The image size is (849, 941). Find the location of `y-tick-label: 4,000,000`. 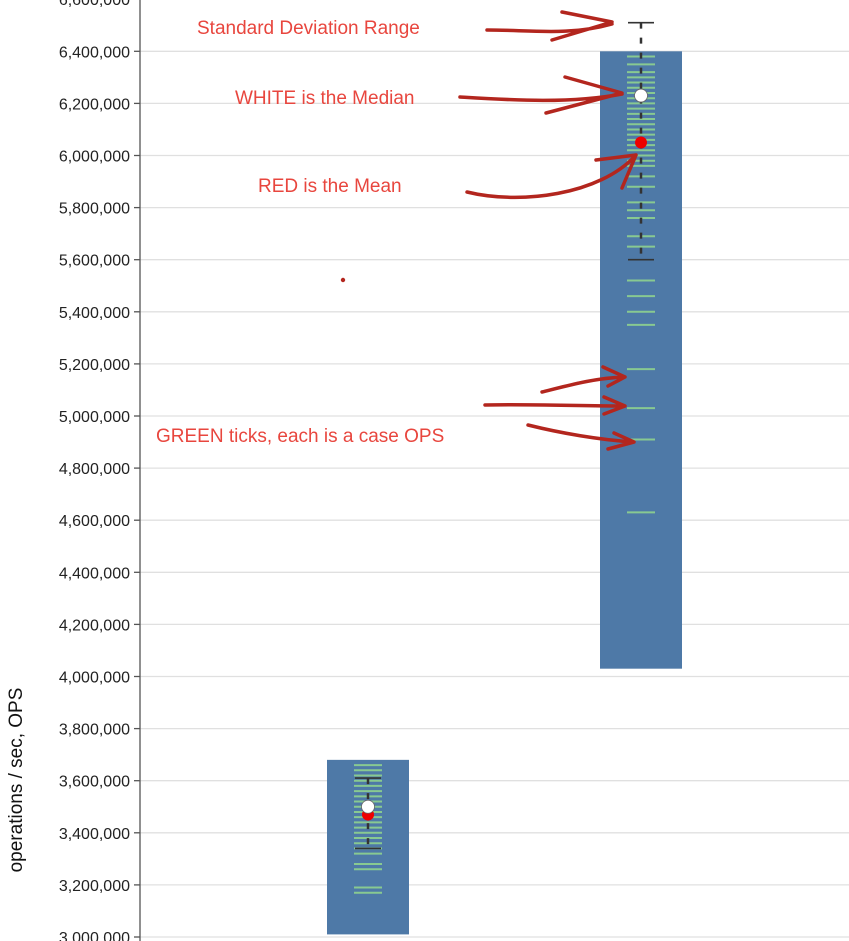

y-tick-label: 4,000,000 is located at coordinates (94, 678).